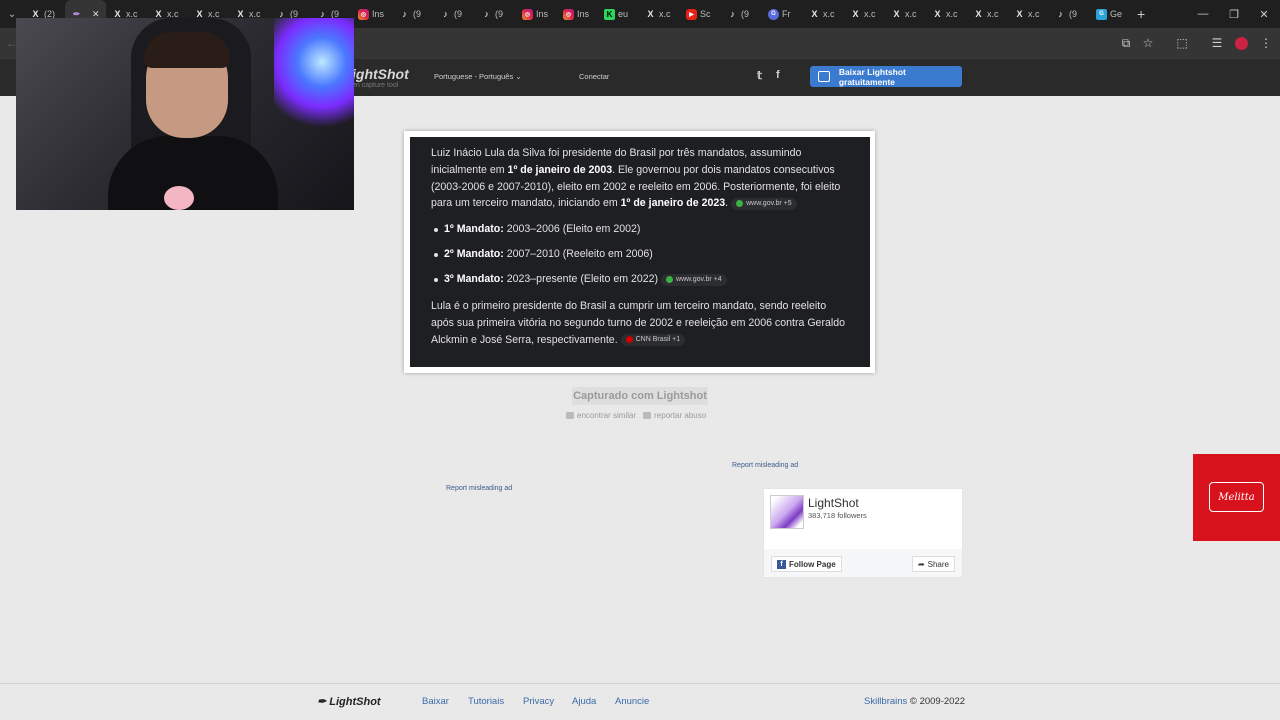 This screenshot has height=720, width=1280. I want to click on share-button: ➦ Share, so click(933, 564).